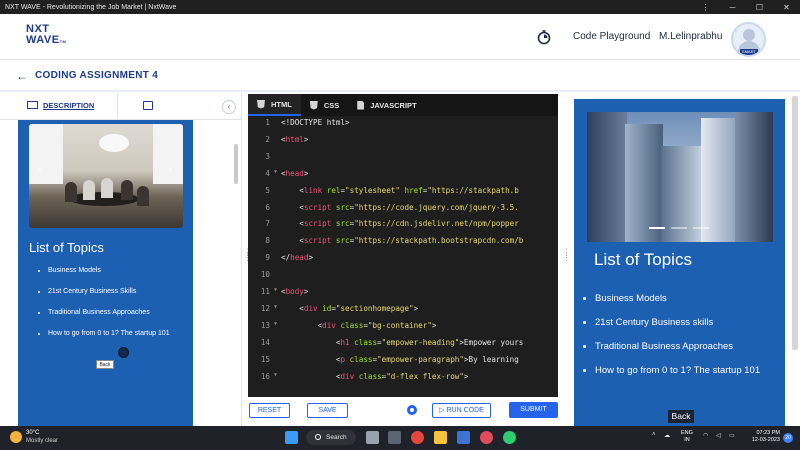 The image size is (800, 450). What do you see at coordinates (403, 126) in the screenshot?
I see `code-line: 1 <!DOCTYPE html>` at bounding box center [403, 126].